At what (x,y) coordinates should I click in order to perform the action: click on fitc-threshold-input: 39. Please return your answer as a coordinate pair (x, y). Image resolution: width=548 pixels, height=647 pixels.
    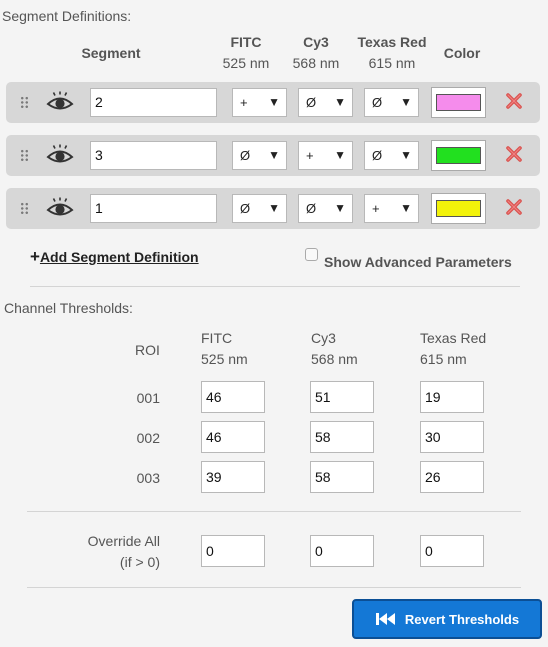
    Looking at the image, I should click on (233, 477).